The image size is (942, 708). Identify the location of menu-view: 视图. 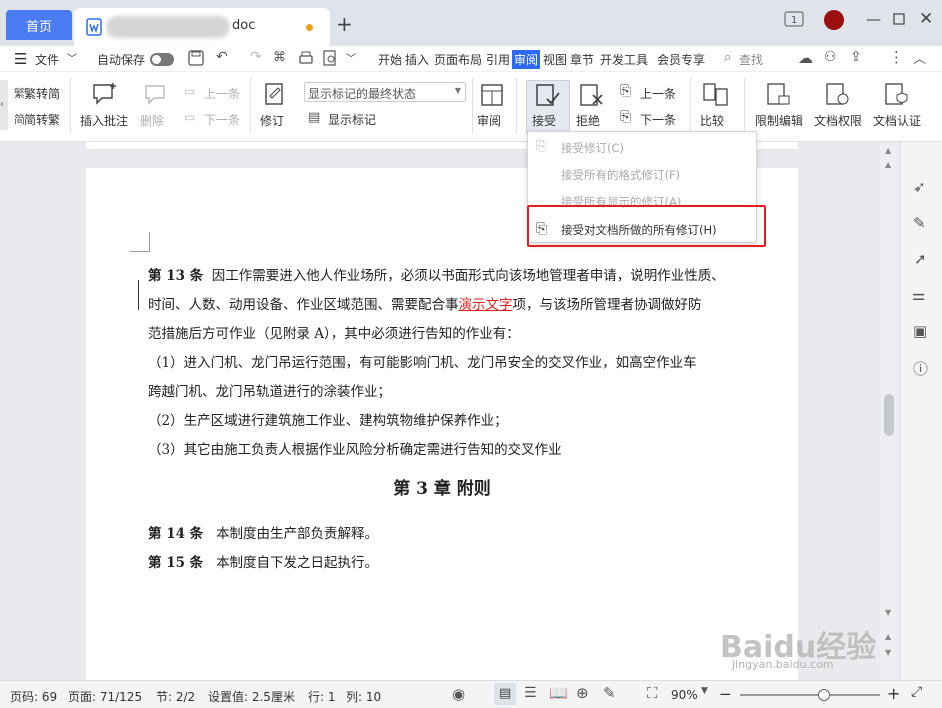
(555, 59).